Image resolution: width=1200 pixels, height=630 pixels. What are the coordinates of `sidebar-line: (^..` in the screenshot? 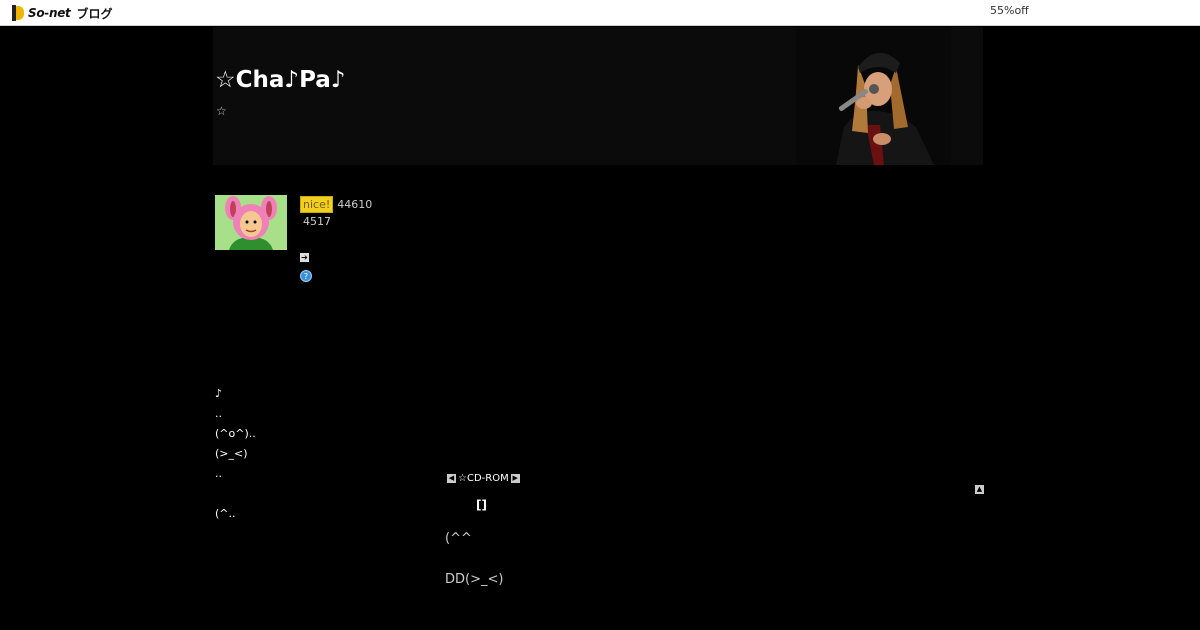 It's located at (225, 513).